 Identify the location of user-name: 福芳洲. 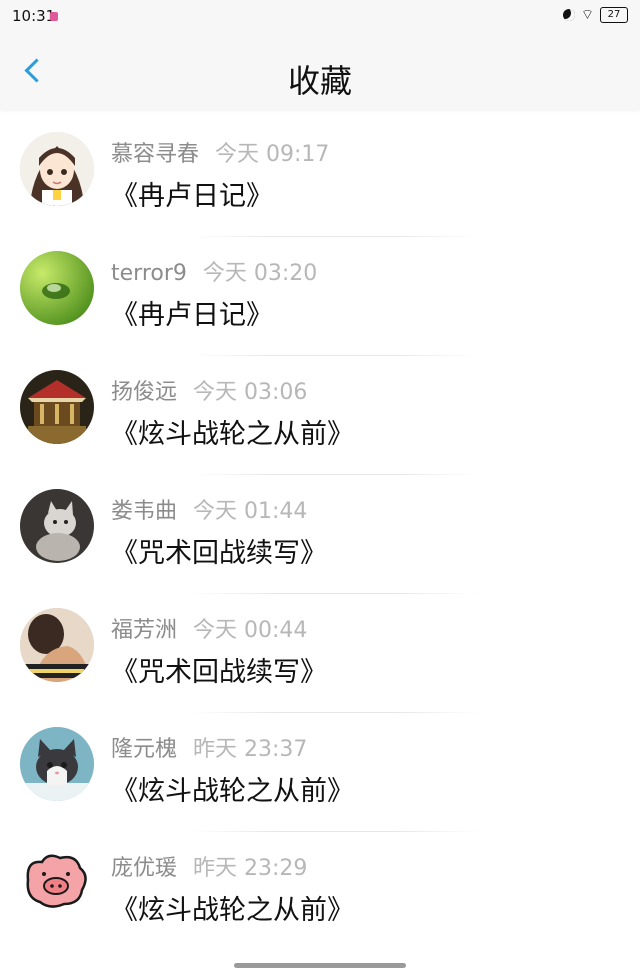
(144, 630).